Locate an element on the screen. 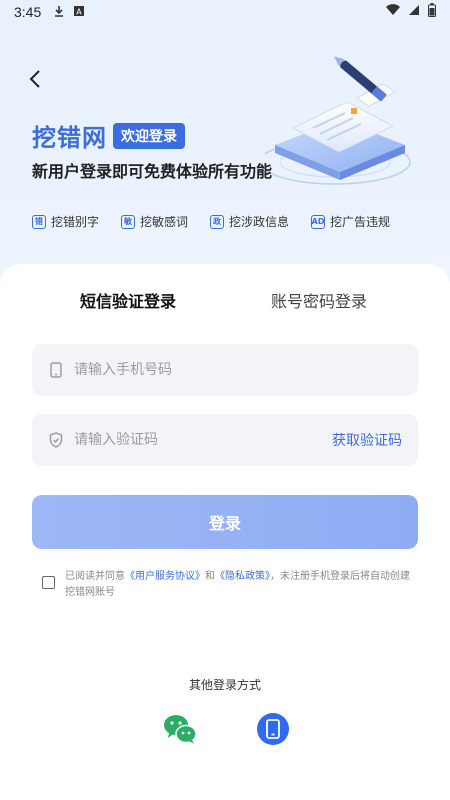 This screenshot has width=450, height=800. brand: 挖错网 欢迎登录 is located at coordinates (108, 135).